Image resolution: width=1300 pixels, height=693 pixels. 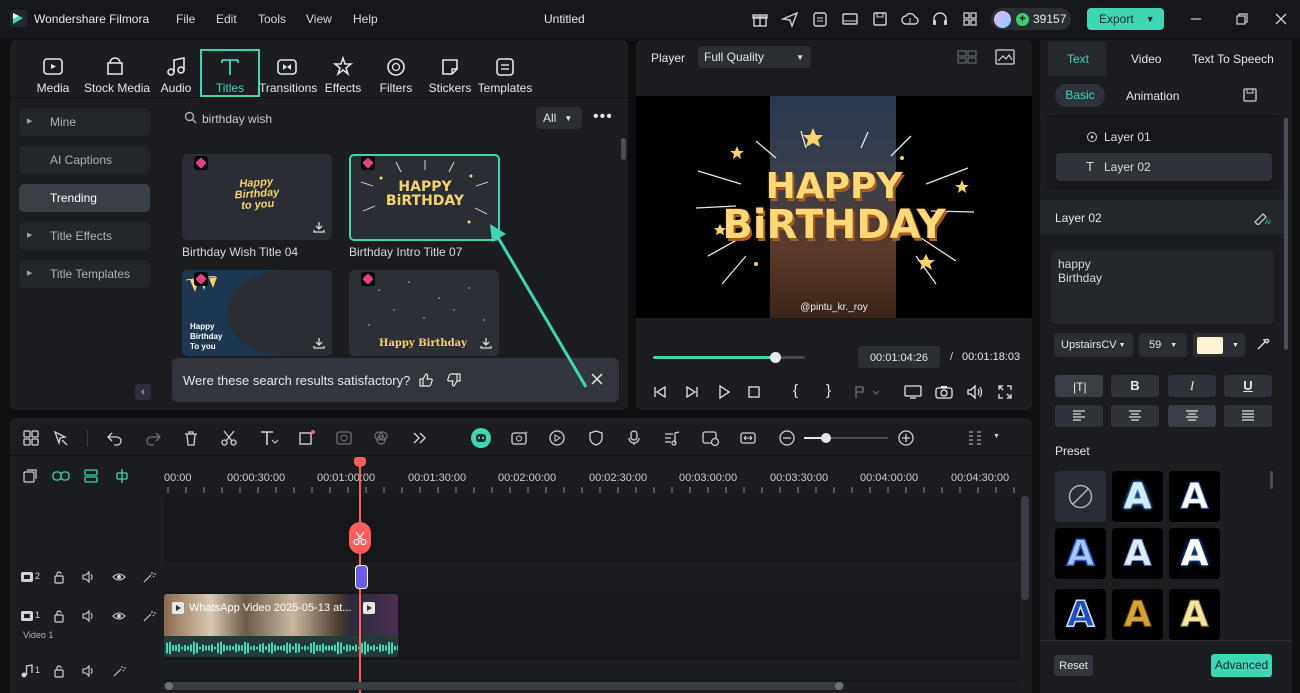 What do you see at coordinates (89, 616) in the screenshot?
I see `speaker-icon` at bounding box center [89, 616].